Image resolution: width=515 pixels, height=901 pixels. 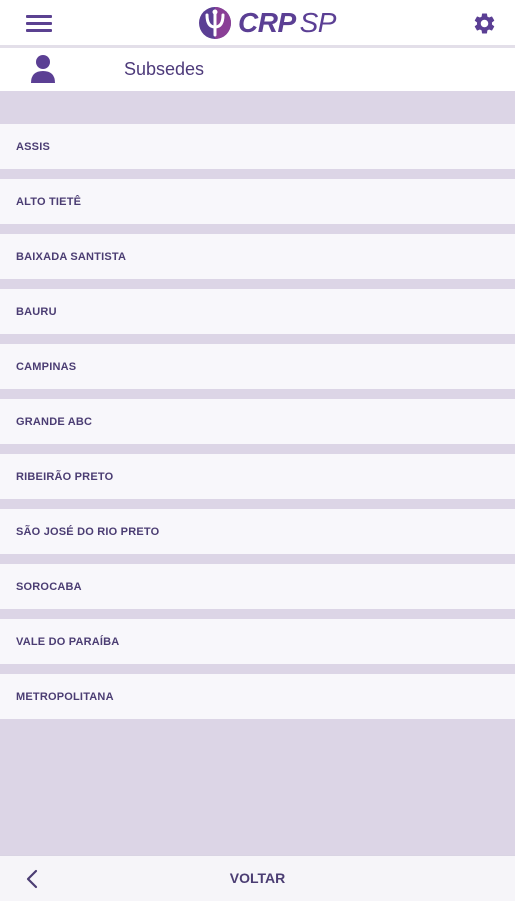 What do you see at coordinates (65, 696) in the screenshot?
I see `list-item-label: METROPOLITANA` at bounding box center [65, 696].